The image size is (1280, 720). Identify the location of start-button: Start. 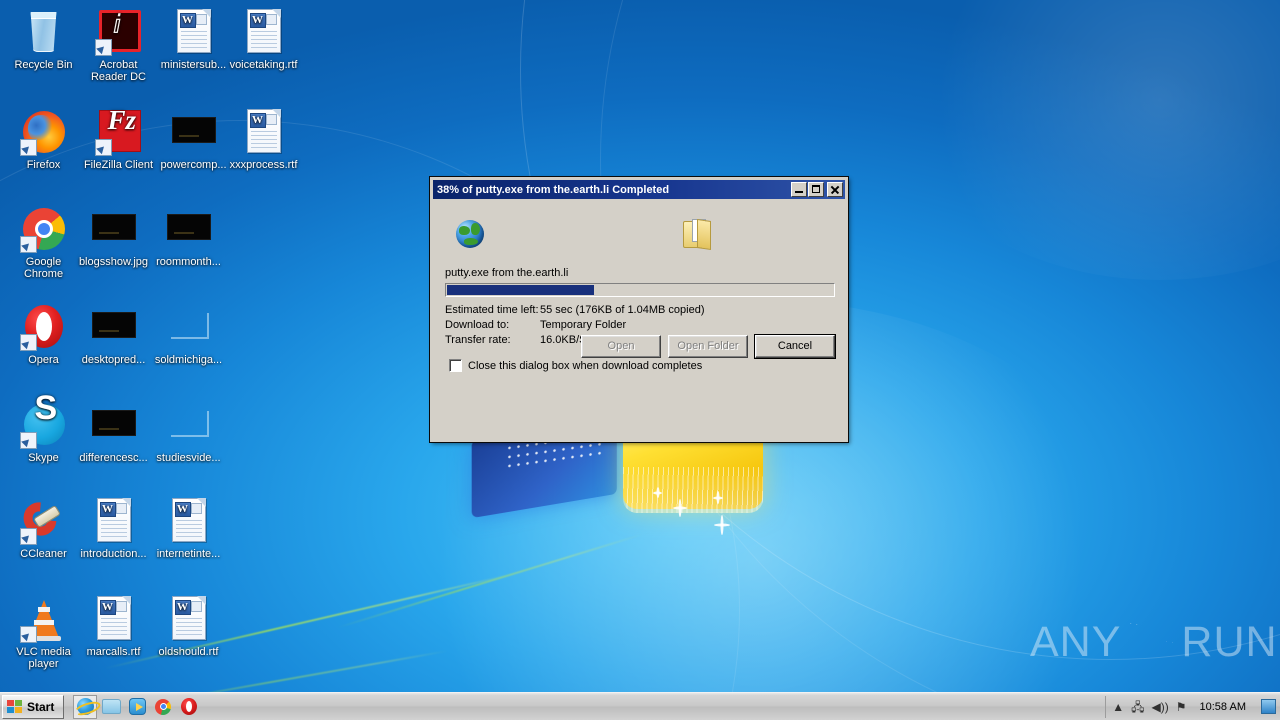
(33, 706).